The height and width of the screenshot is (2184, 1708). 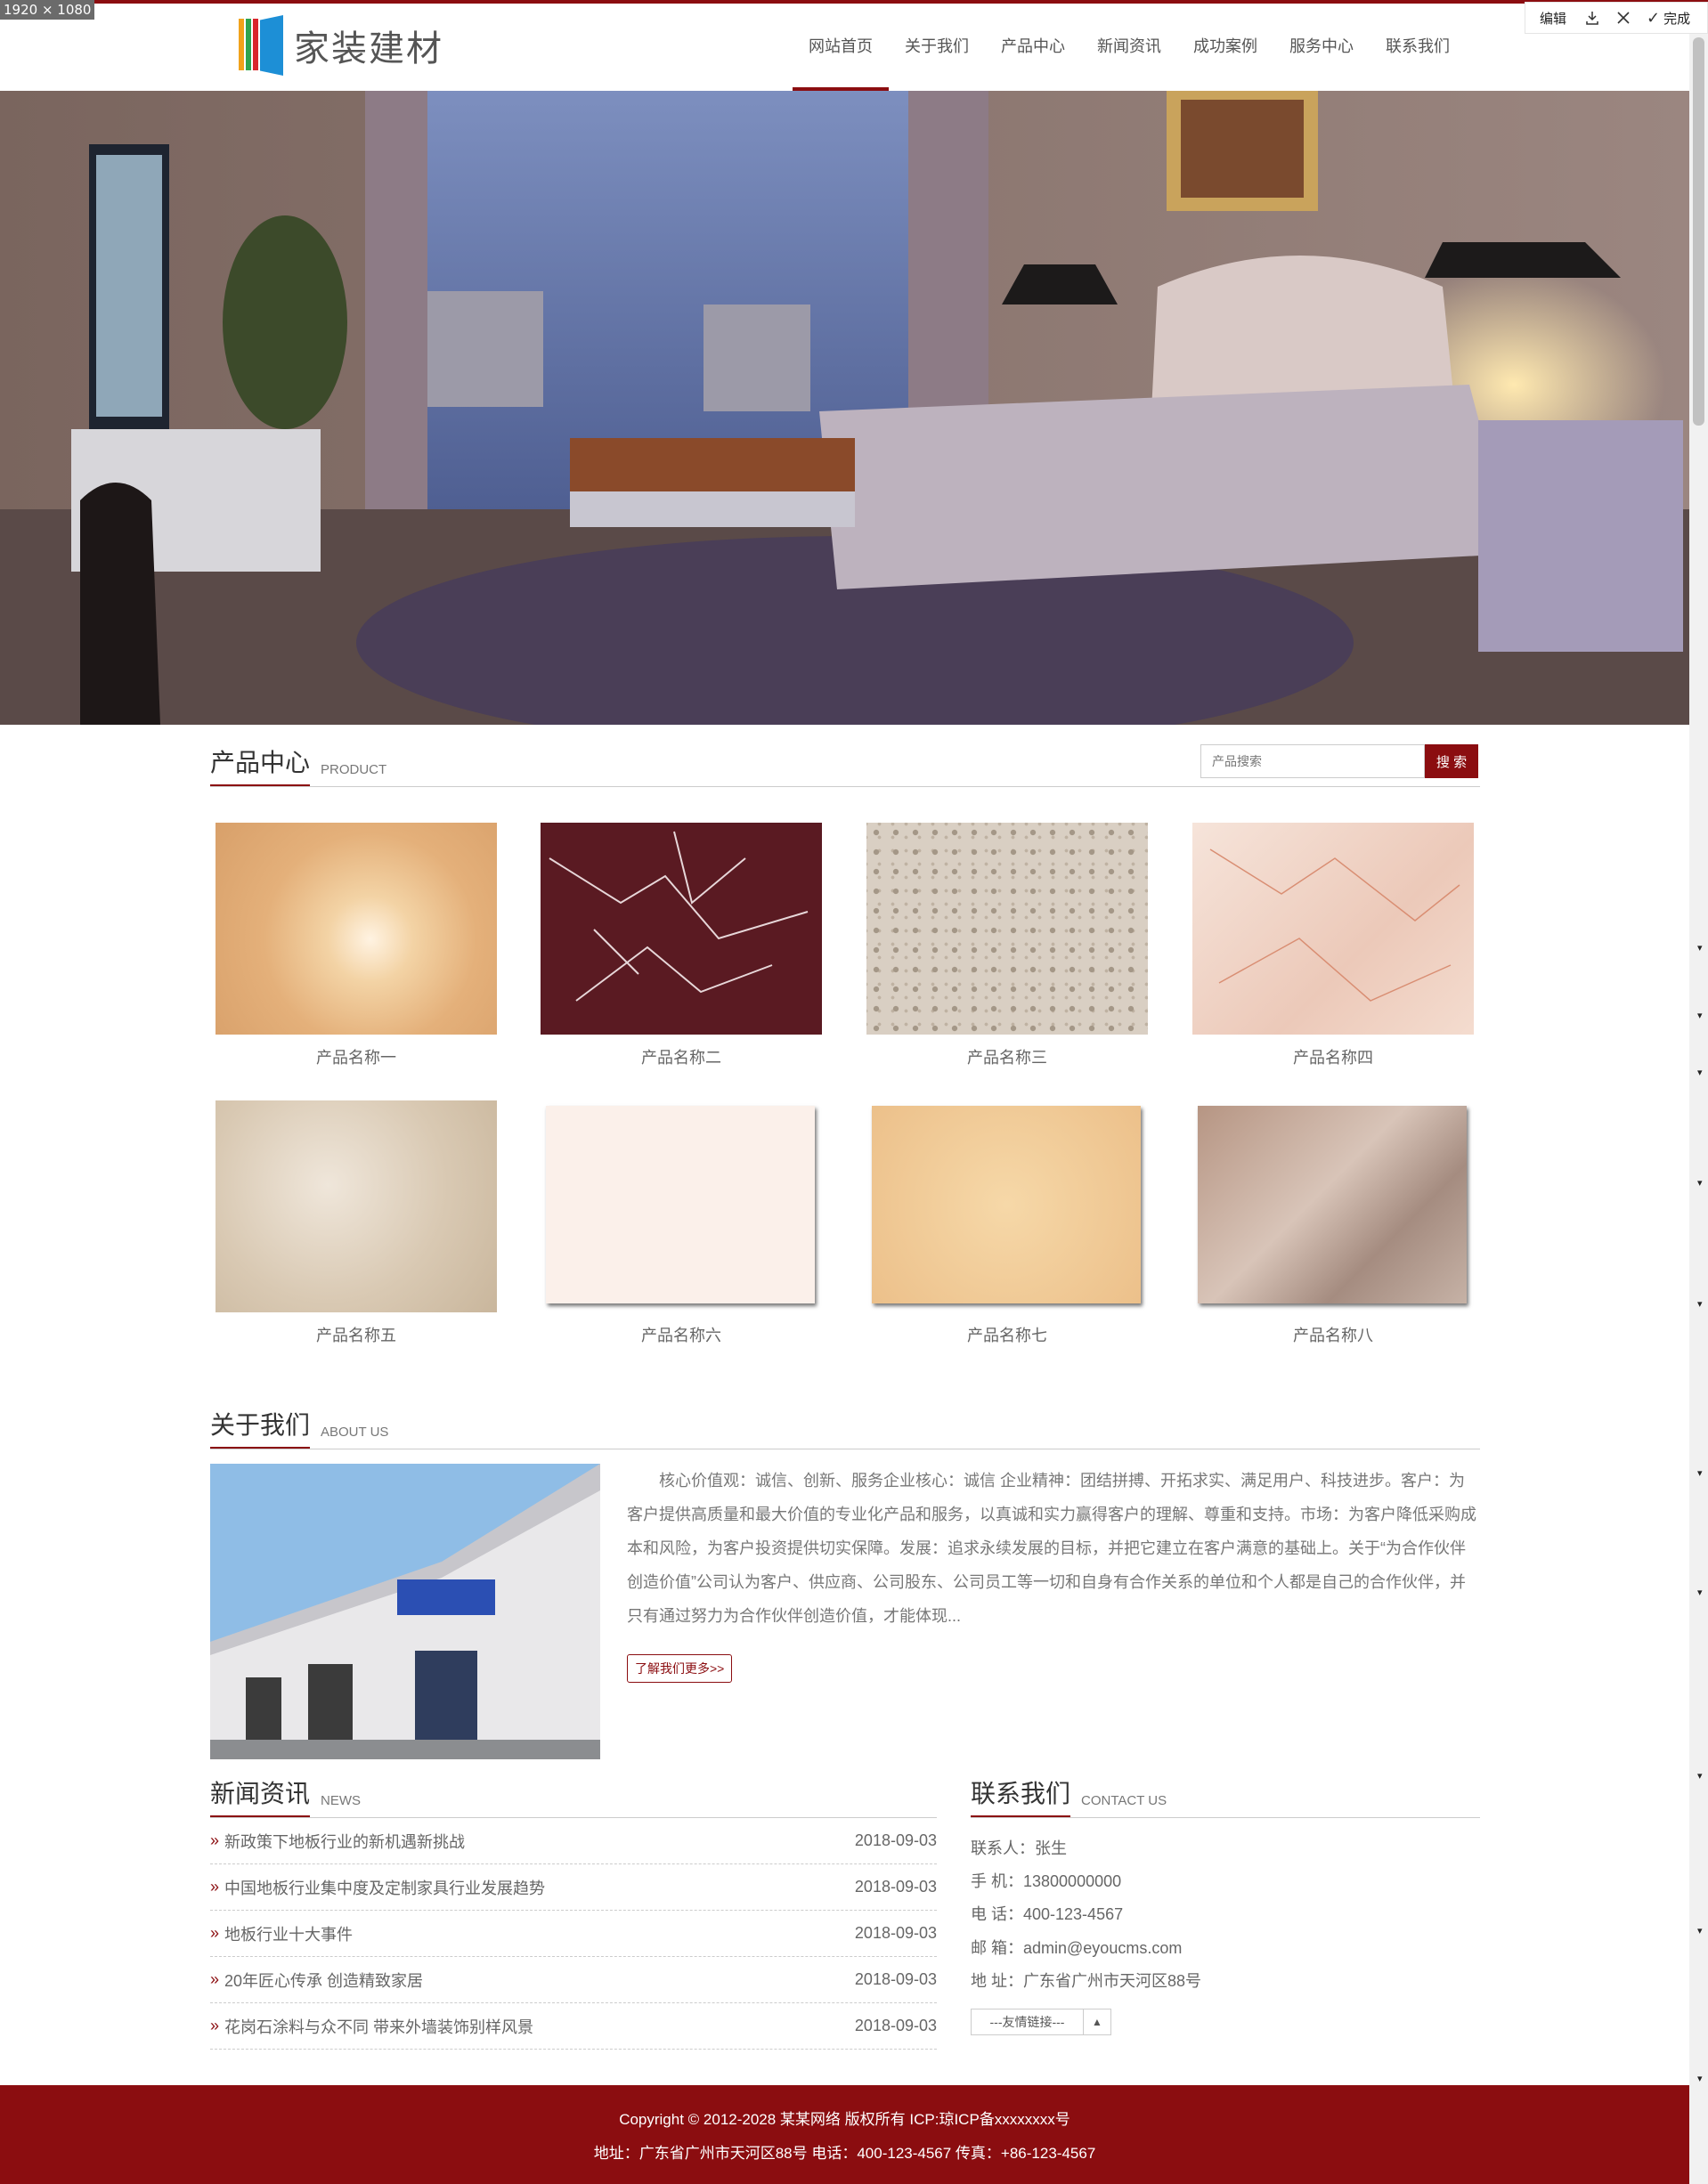 What do you see at coordinates (1451, 761) in the screenshot?
I see `product-search-button: 搜 索` at bounding box center [1451, 761].